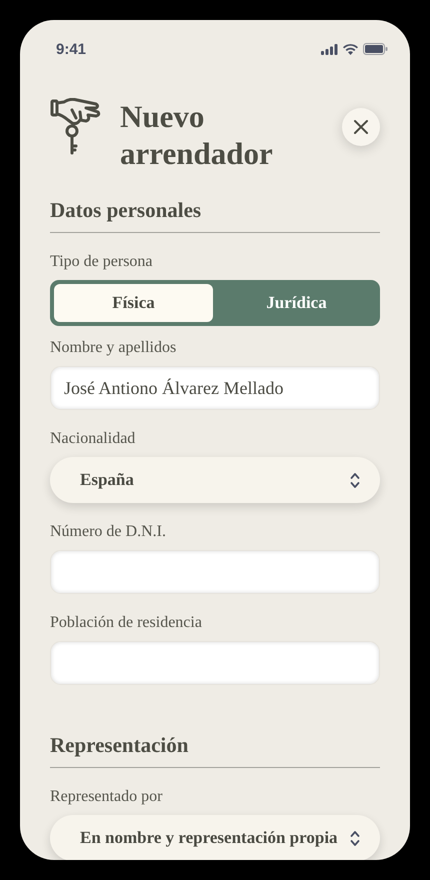  What do you see at coordinates (350, 49) in the screenshot?
I see `wifi-icon` at bounding box center [350, 49].